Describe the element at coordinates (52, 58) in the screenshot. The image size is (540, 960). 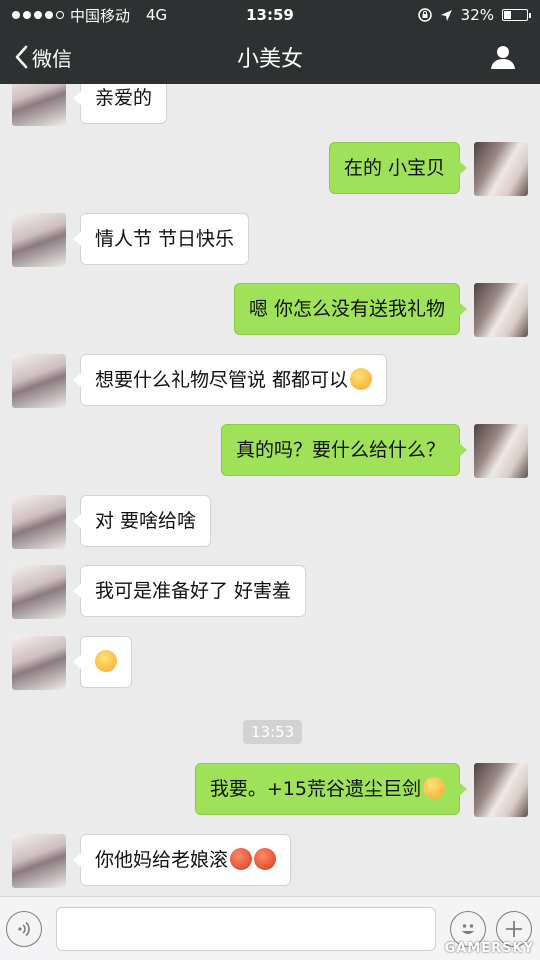
I see `back-label: 微信` at that location.